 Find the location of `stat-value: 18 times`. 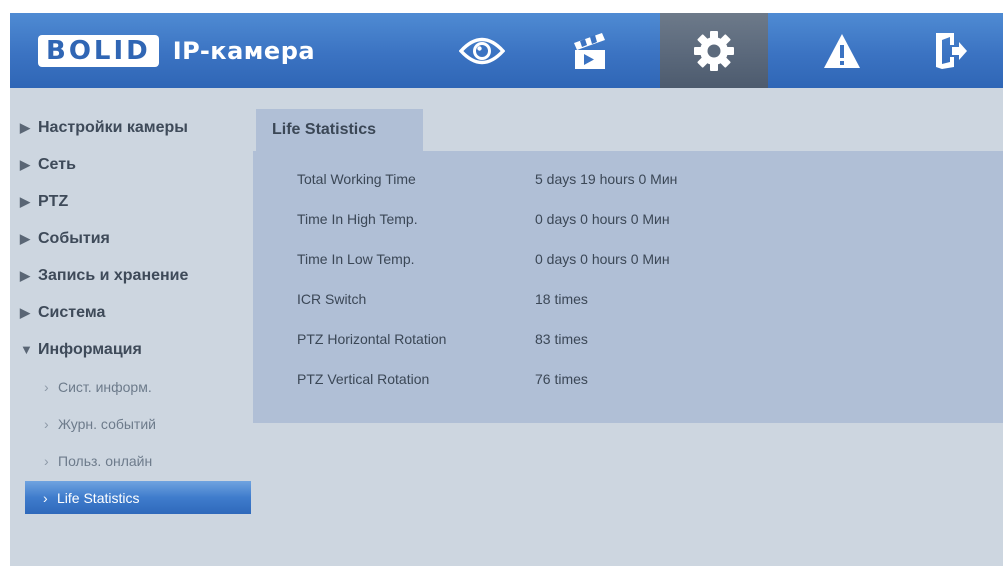

stat-value: 18 times is located at coordinates (561, 299).